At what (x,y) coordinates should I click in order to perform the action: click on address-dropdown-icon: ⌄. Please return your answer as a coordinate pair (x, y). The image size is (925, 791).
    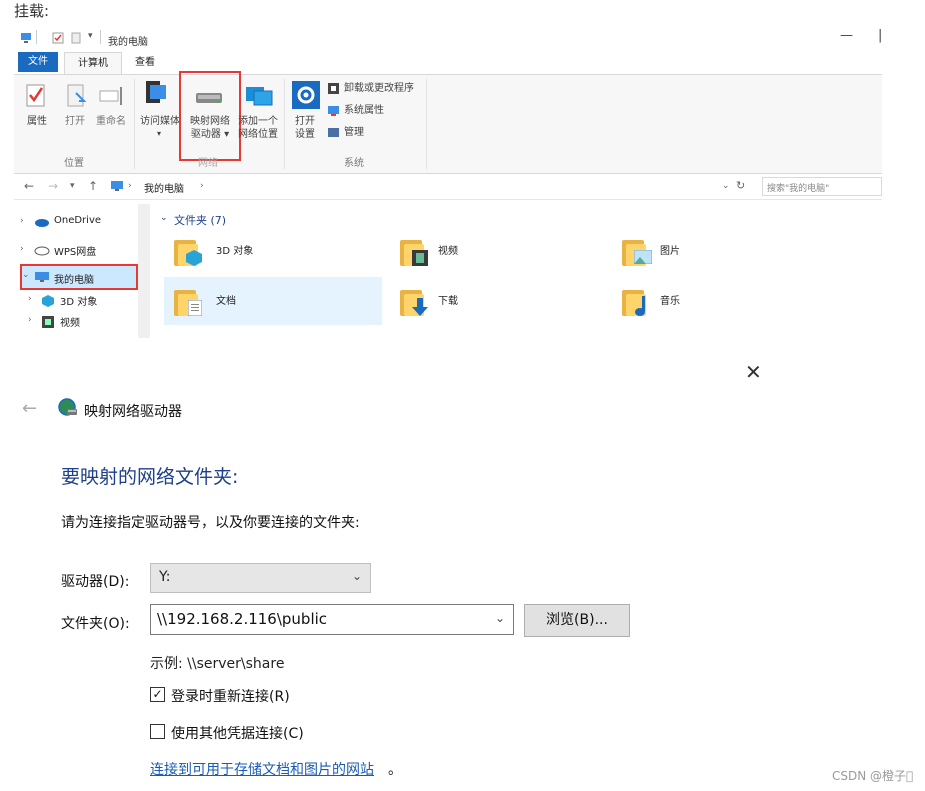
    Looking at the image, I should click on (726, 186).